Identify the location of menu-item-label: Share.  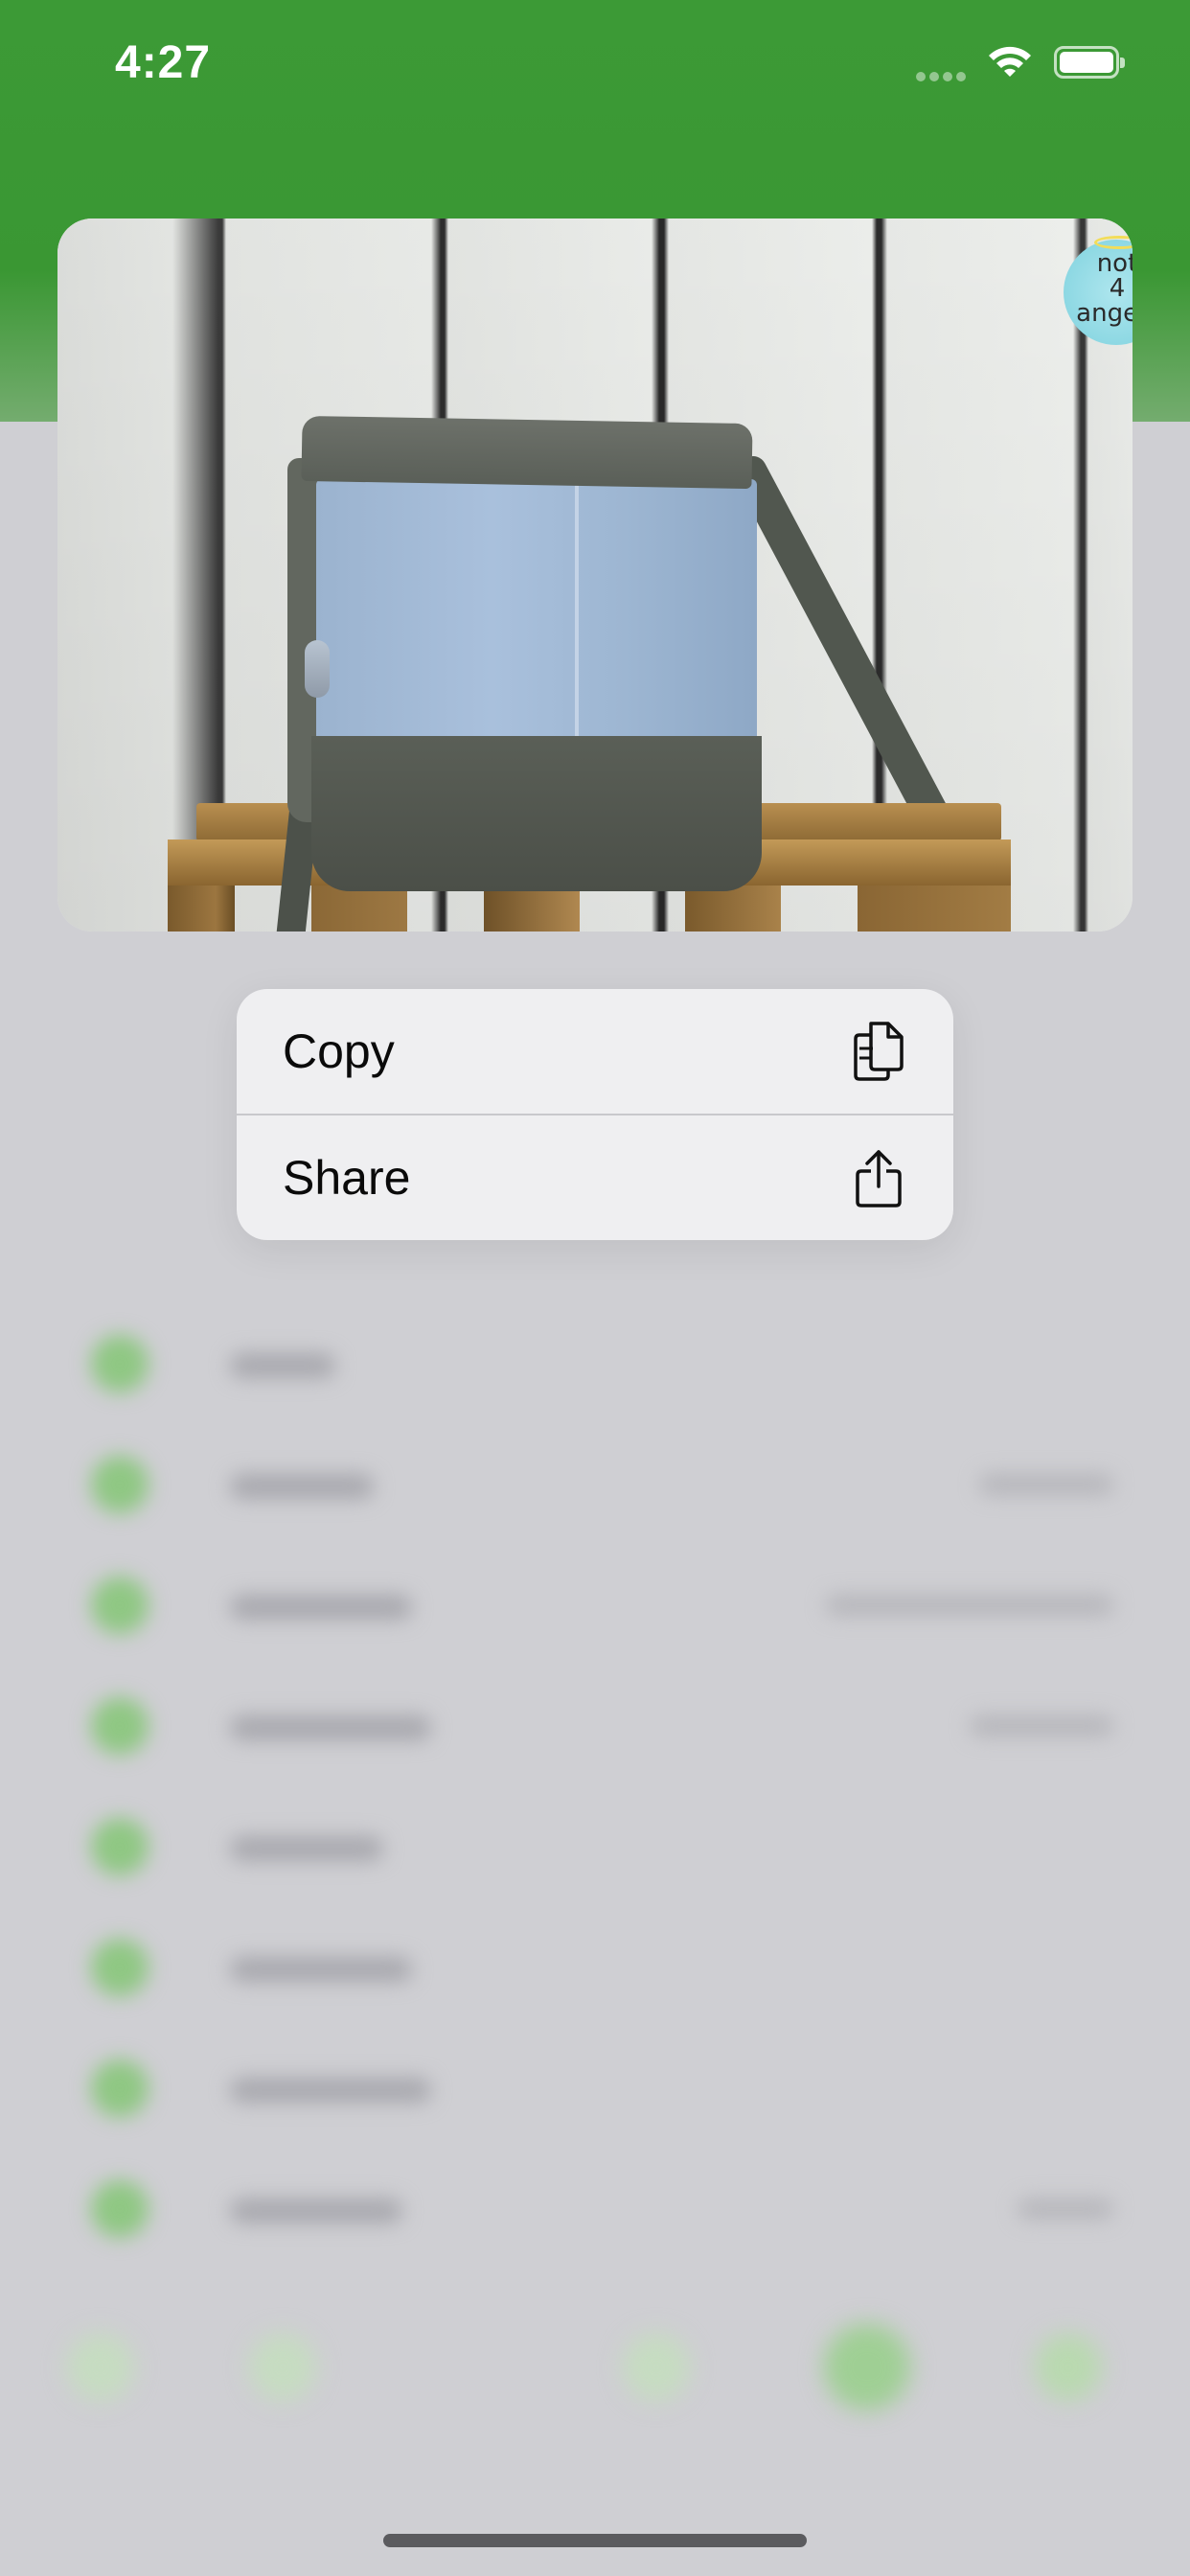
(347, 1178).